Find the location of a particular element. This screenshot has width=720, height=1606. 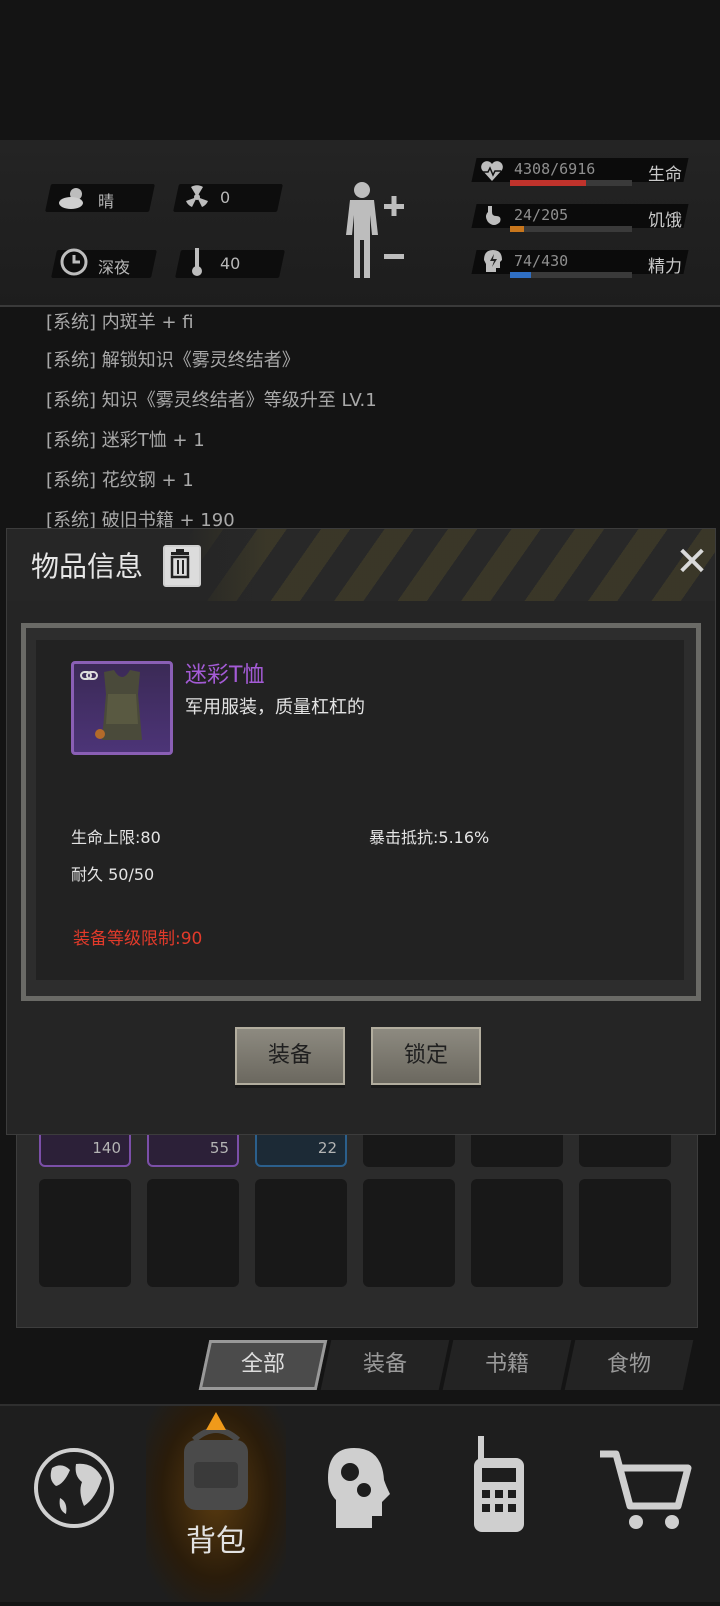

tab-food-label: 食物 is located at coordinates (628, 1364).